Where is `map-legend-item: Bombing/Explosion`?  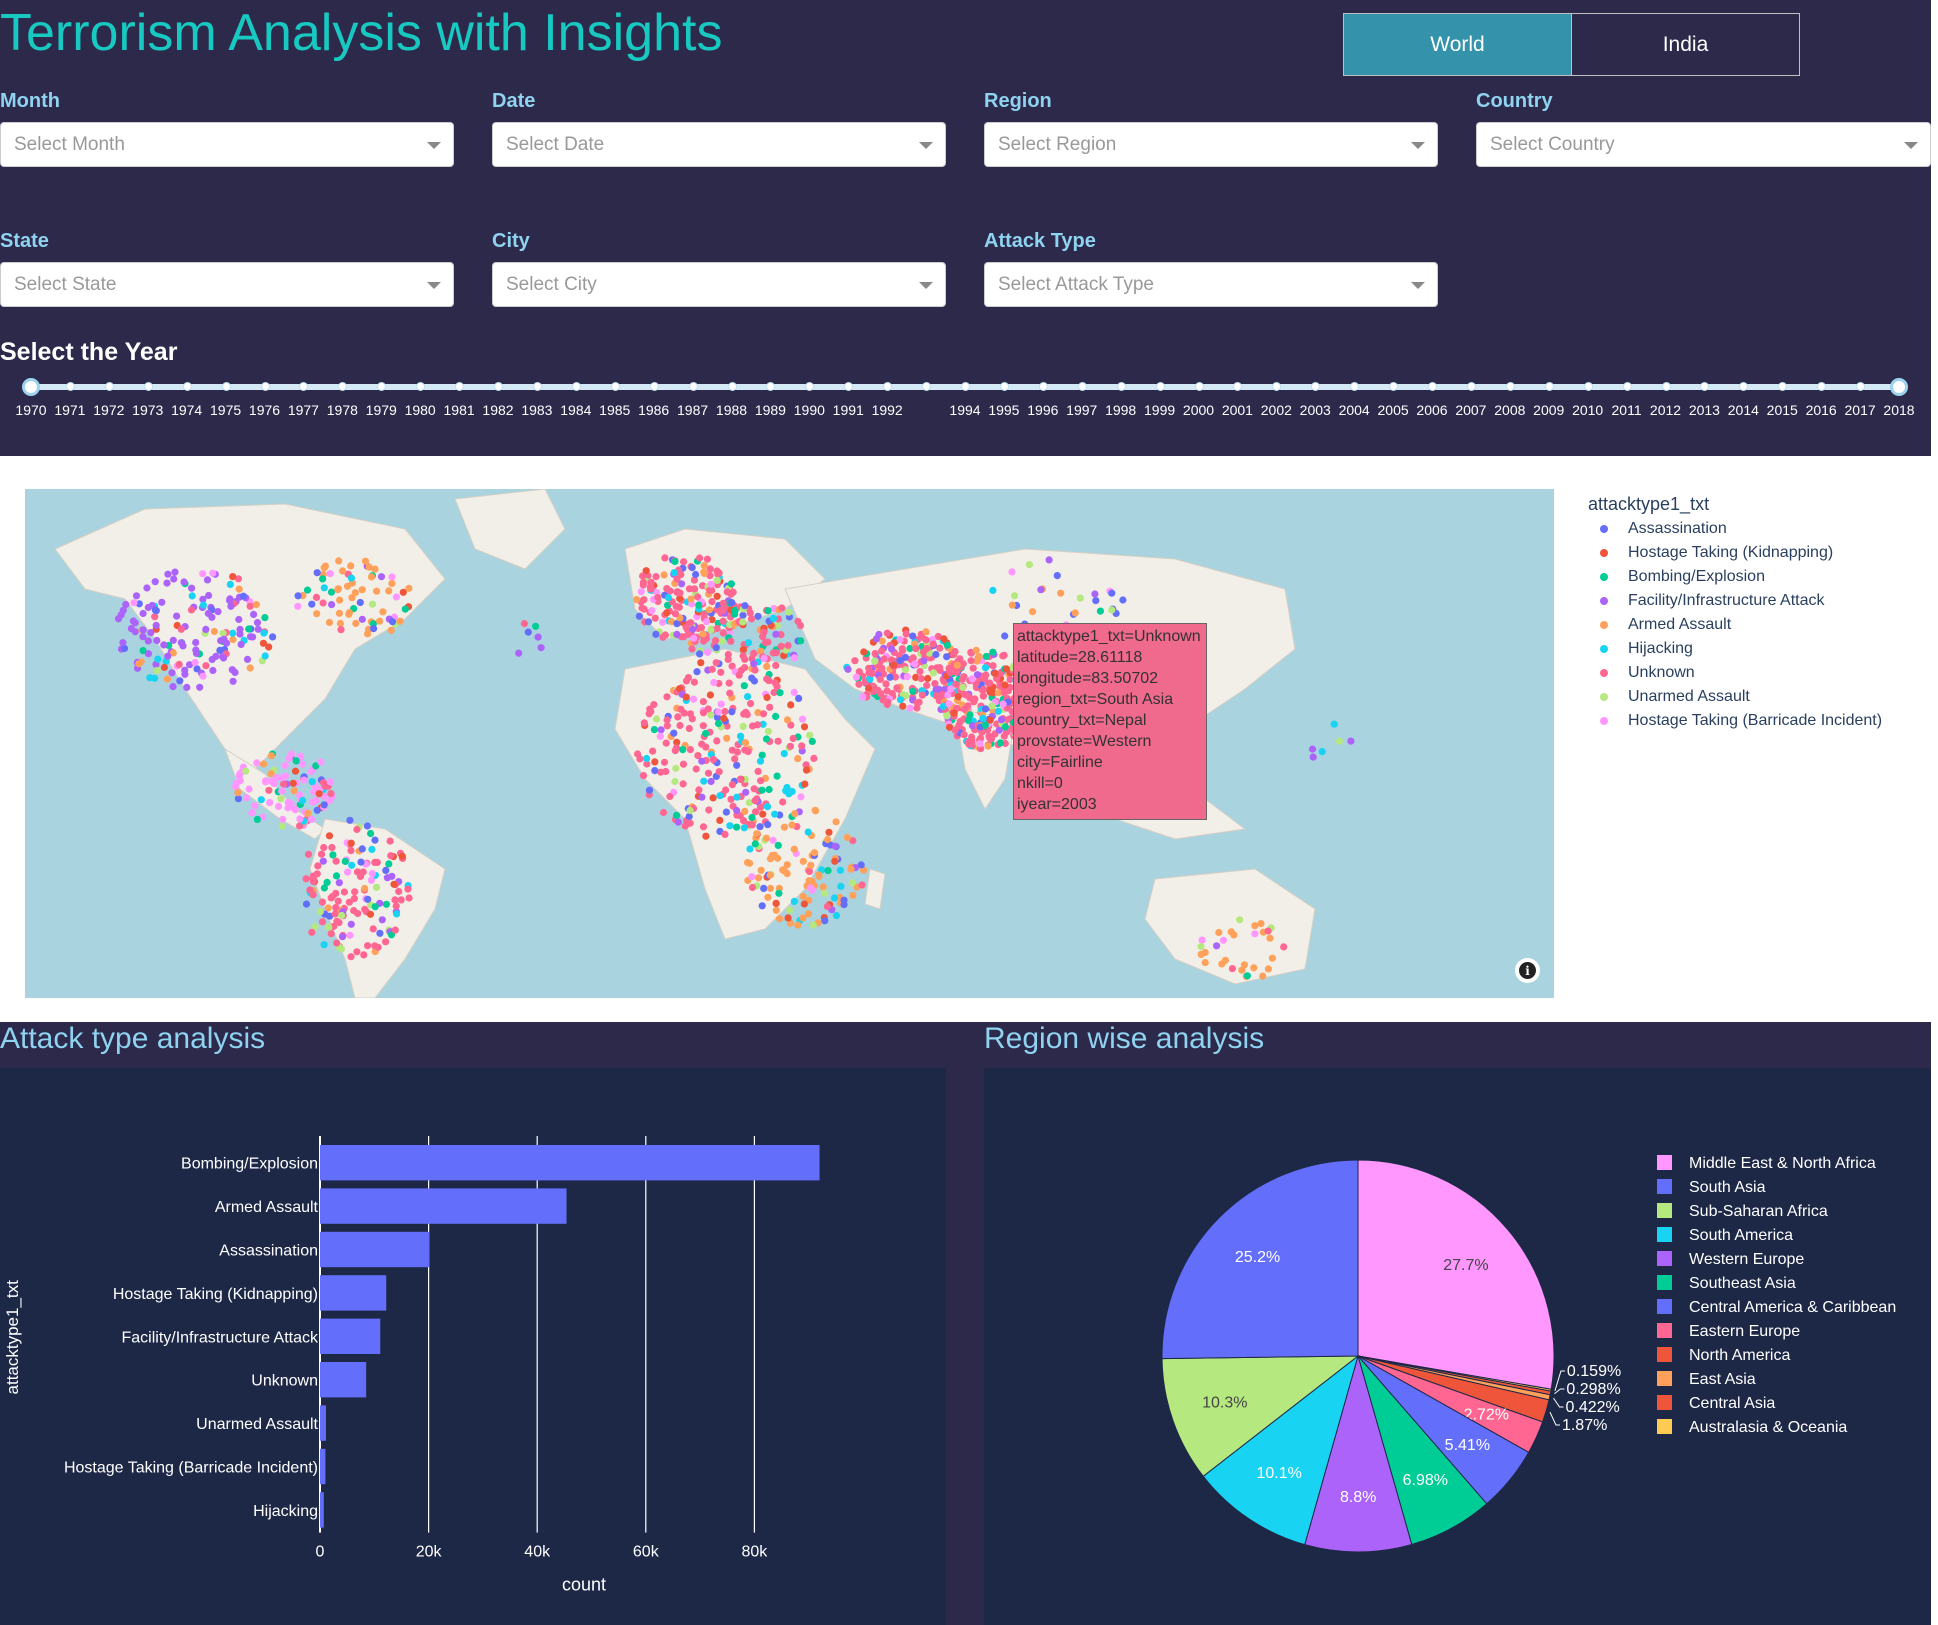
map-legend-item: Bombing/Explosion is located at coordinates (1682, 577).